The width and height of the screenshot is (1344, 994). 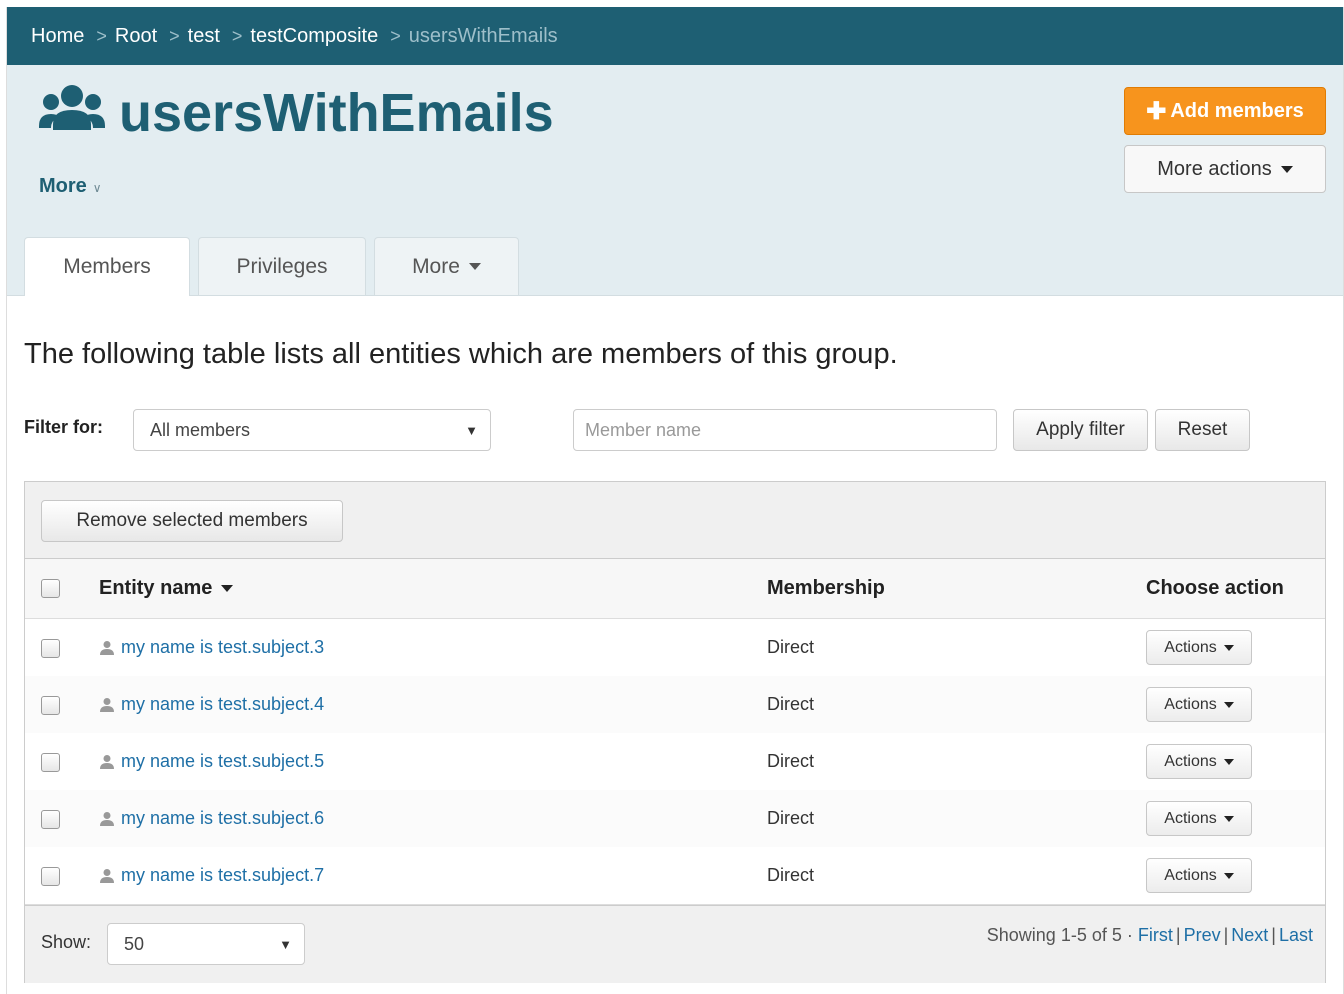 I want to click on add-members-button: ✚ Add members, so click(x=1225, y=111).